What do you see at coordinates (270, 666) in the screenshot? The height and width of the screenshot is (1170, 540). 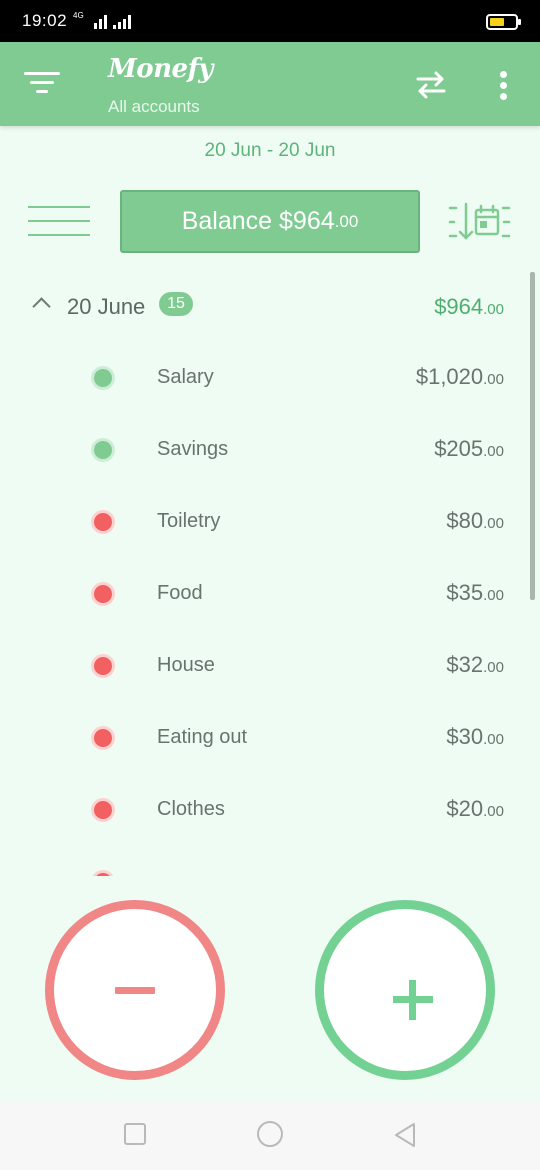 I see `transaction-row: House $32.00` at bounding box center [270, 666].